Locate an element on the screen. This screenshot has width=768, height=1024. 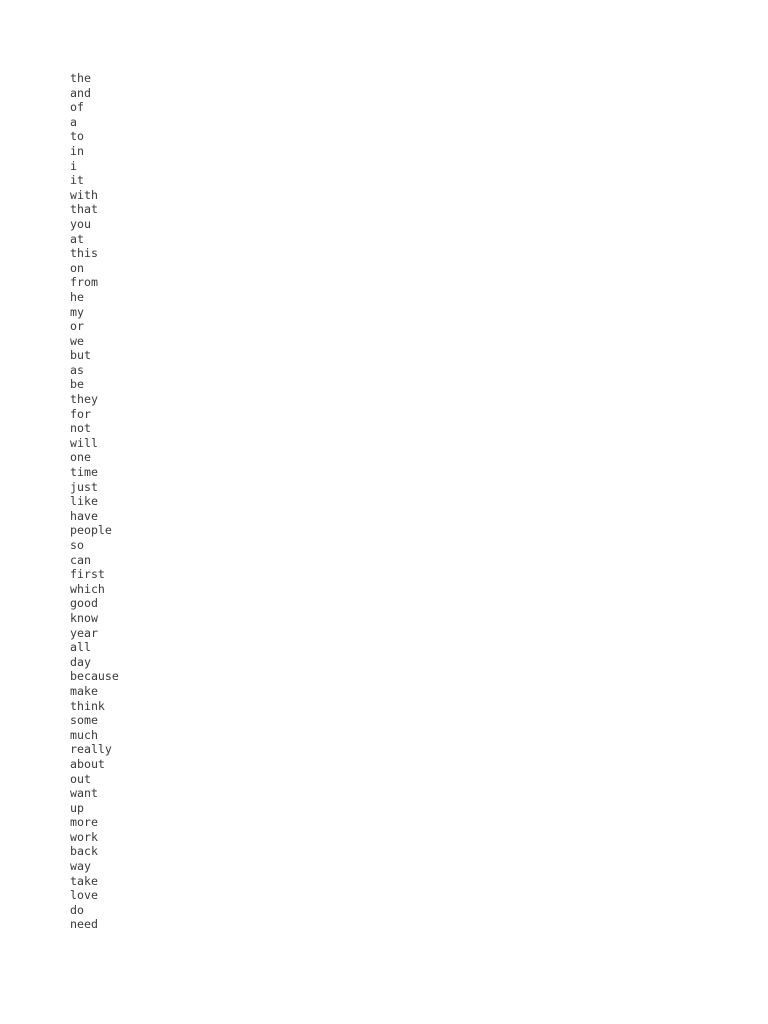
word-list-item: much is located at coordinates (84, 734).